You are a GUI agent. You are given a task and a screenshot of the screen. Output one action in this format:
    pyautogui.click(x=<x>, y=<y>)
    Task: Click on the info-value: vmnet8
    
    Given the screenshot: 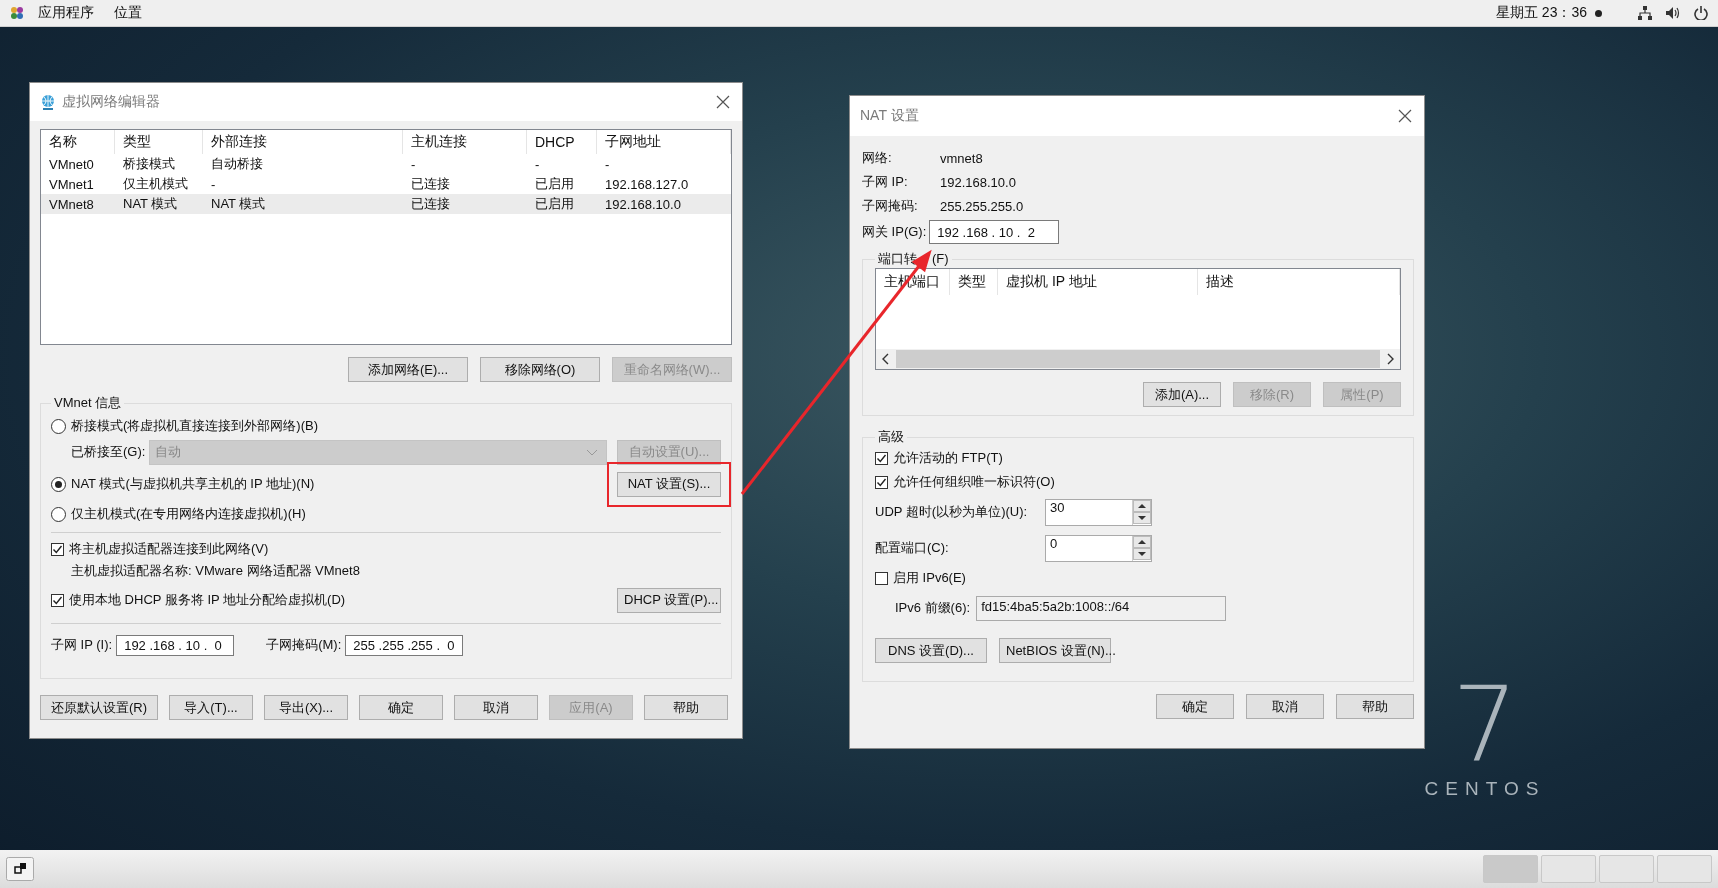 What is the action you would take?
    pyautogui.click(x=961, y=158)
    